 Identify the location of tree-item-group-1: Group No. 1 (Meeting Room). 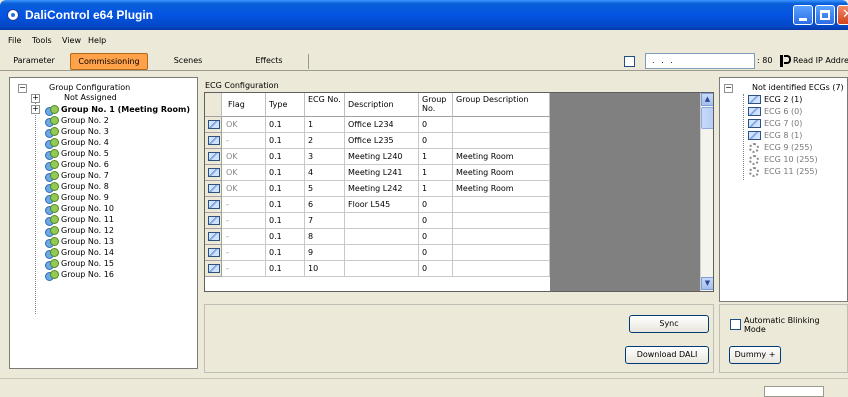
(117, 110).